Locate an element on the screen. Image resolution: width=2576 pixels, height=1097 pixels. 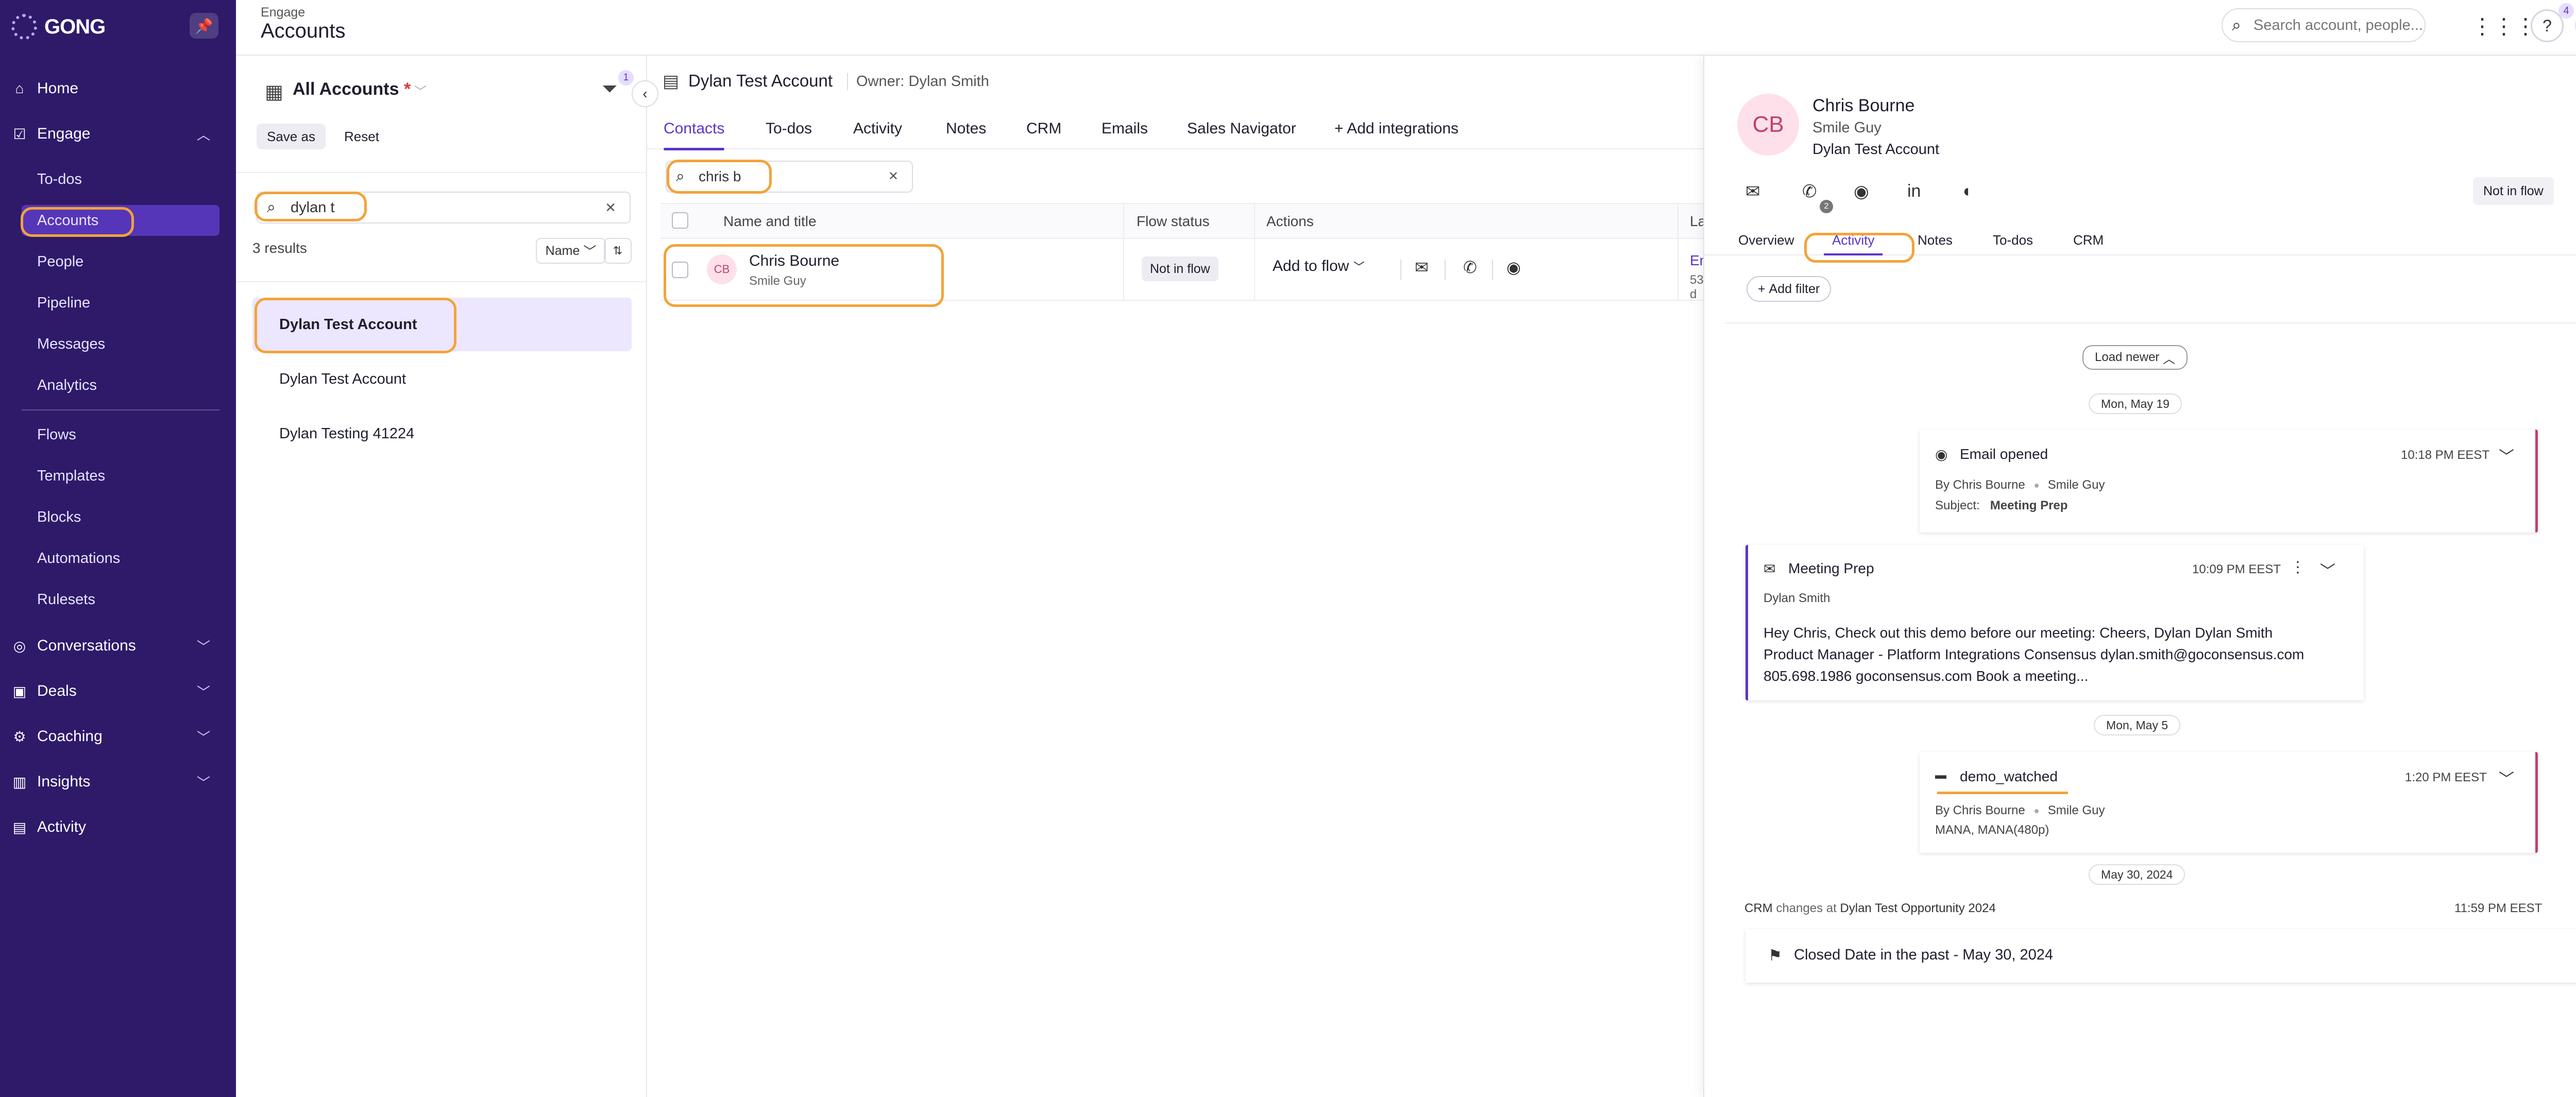
tag-icon: ◖ is located at coordinates (1966, 191).